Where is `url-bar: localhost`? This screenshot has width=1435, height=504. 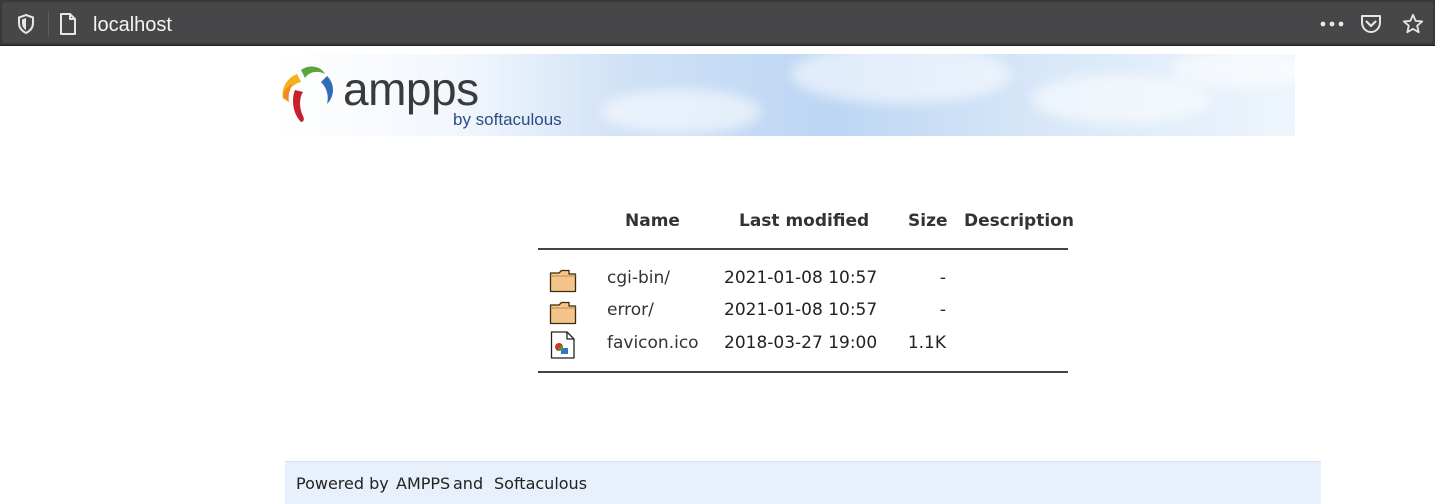 url-bar: localhost is located at coordinates (717, 22).